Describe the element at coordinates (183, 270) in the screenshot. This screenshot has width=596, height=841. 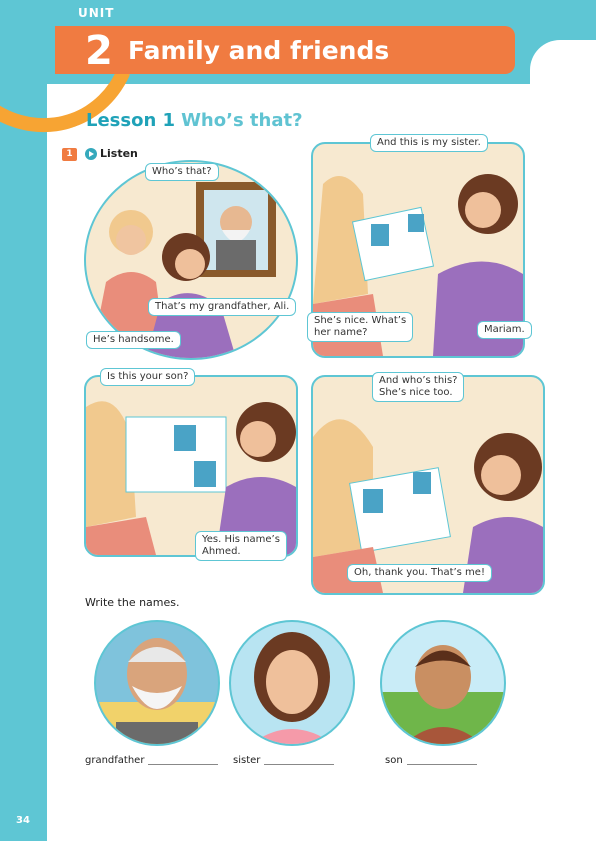
I see `panel-1-illustration` at that location.